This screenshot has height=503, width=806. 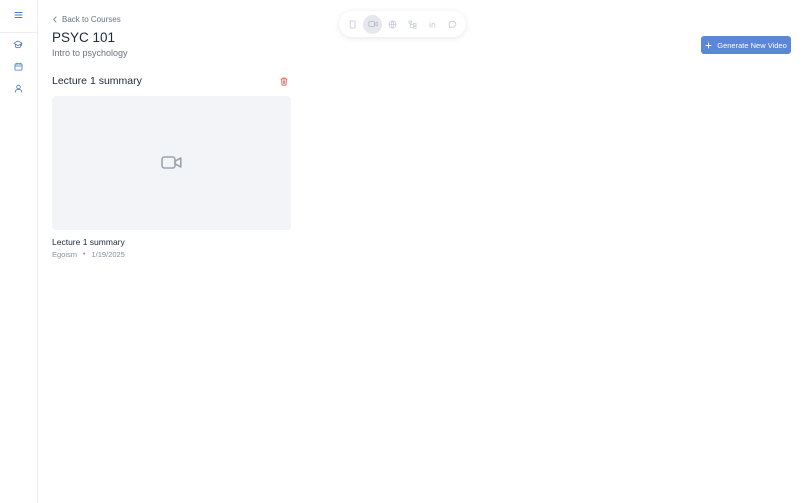 I want to click on video-author: Egoism, so click(x=65, y=254).